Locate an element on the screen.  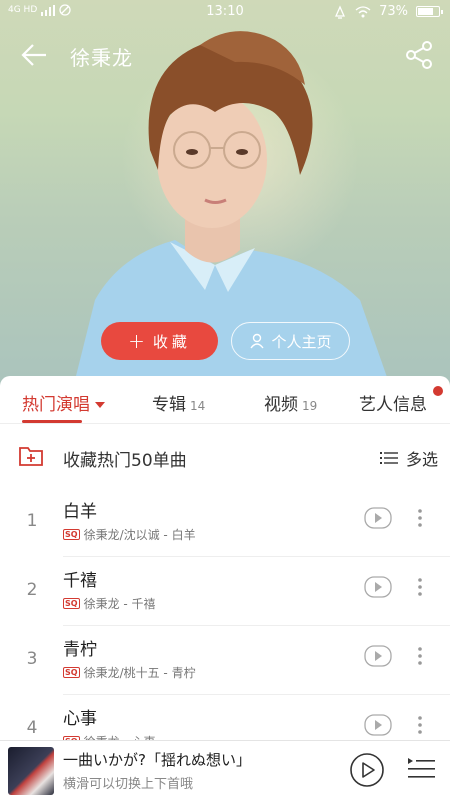
notification-dot is located at coordinates (438, 391).